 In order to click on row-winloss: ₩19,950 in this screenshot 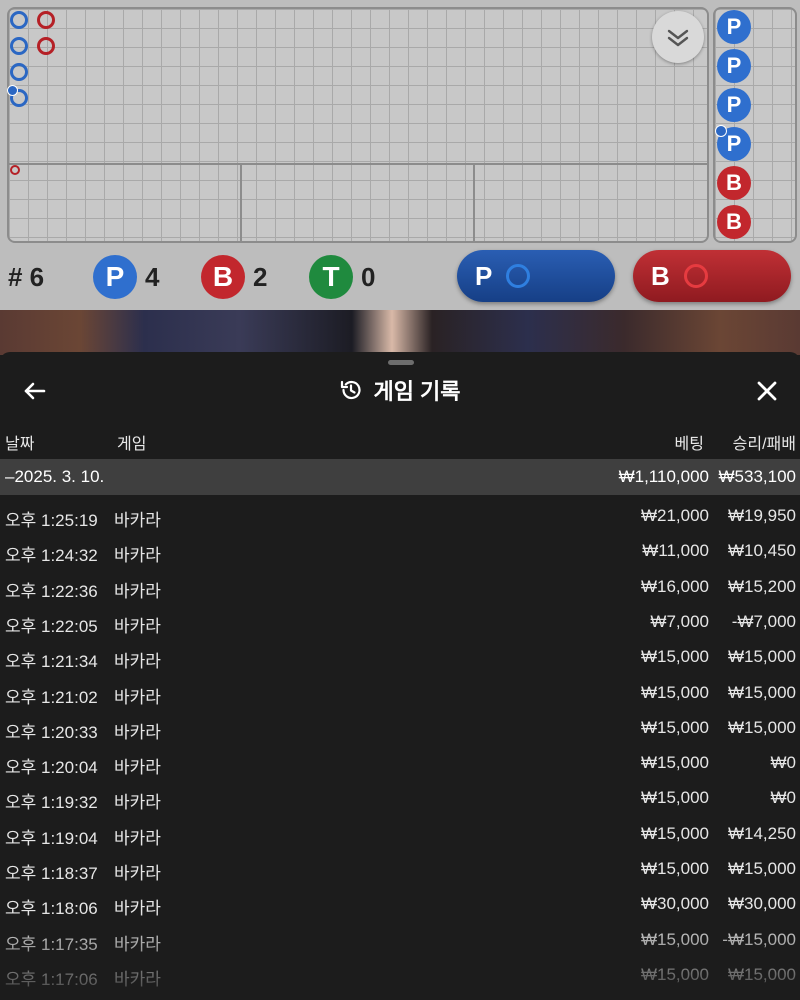, I will do `click(761, 515)`.